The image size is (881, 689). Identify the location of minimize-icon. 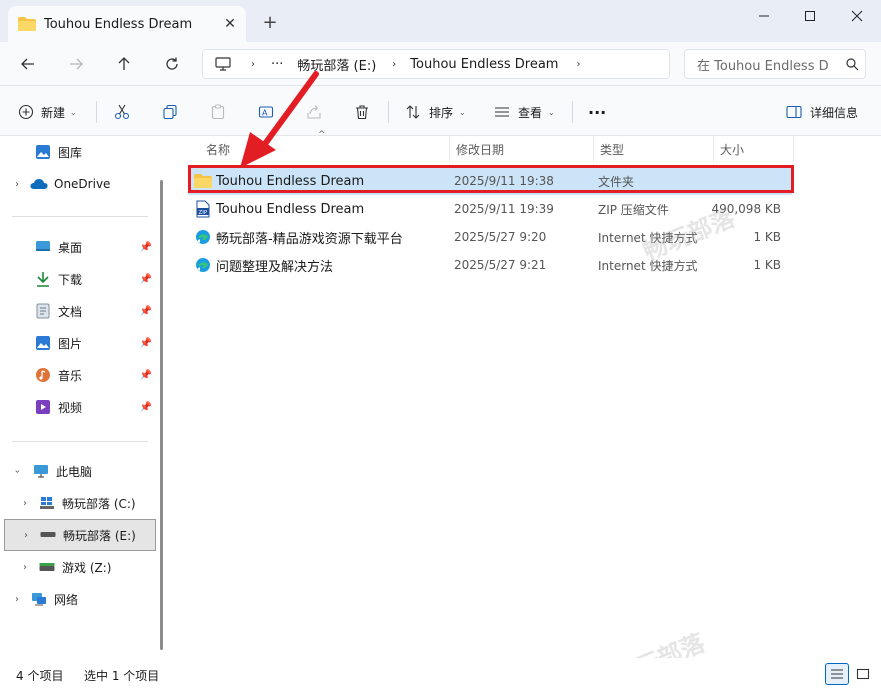
(764, 16).